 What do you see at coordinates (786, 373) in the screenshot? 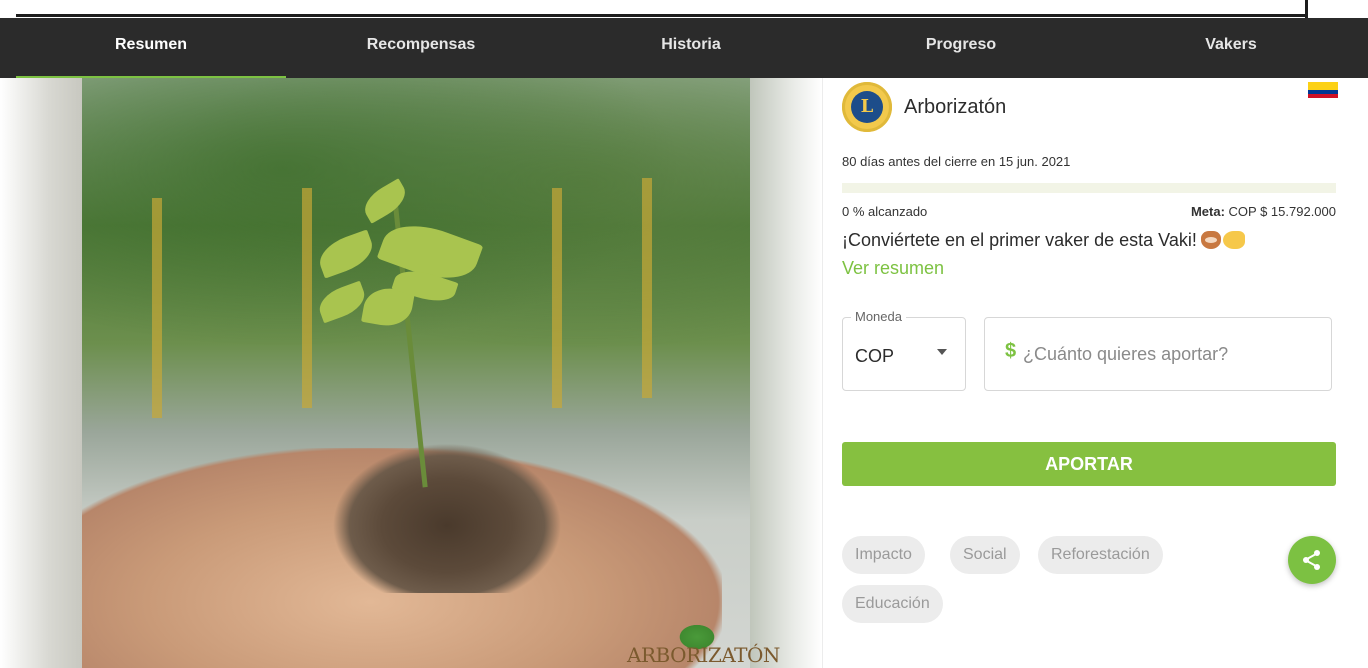
I see `hero-fade-right` at bounding box center [786, 373].